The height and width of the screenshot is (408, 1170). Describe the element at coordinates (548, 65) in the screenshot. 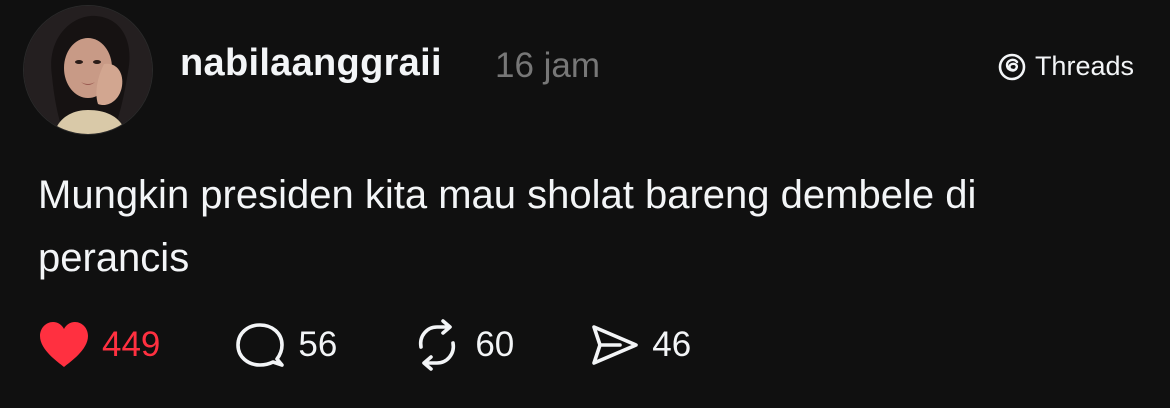

I see `post-timestamp: 16 jam` at that location.